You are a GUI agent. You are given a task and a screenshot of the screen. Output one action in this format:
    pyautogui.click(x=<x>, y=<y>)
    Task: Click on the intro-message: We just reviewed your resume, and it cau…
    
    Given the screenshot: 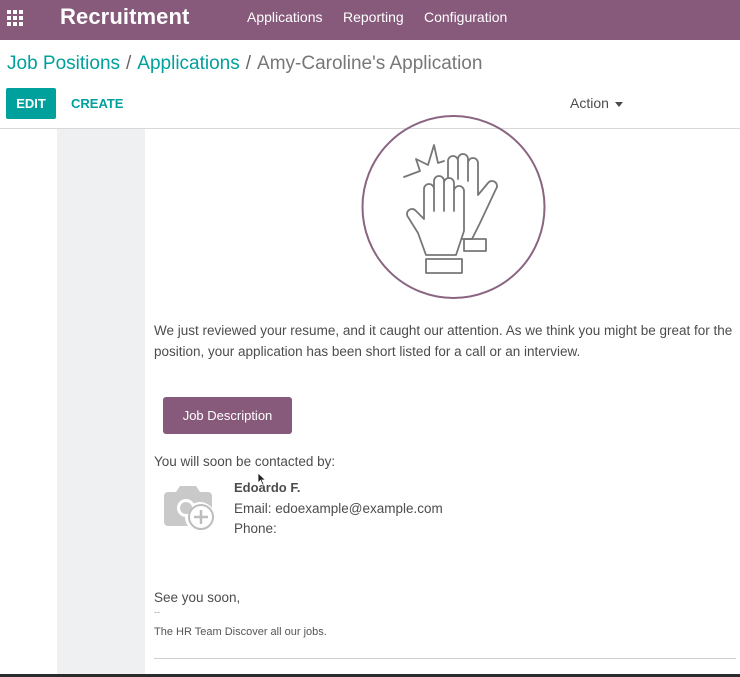 What is the action you would take?
    pyautogui.click(x=443, y=341)
    